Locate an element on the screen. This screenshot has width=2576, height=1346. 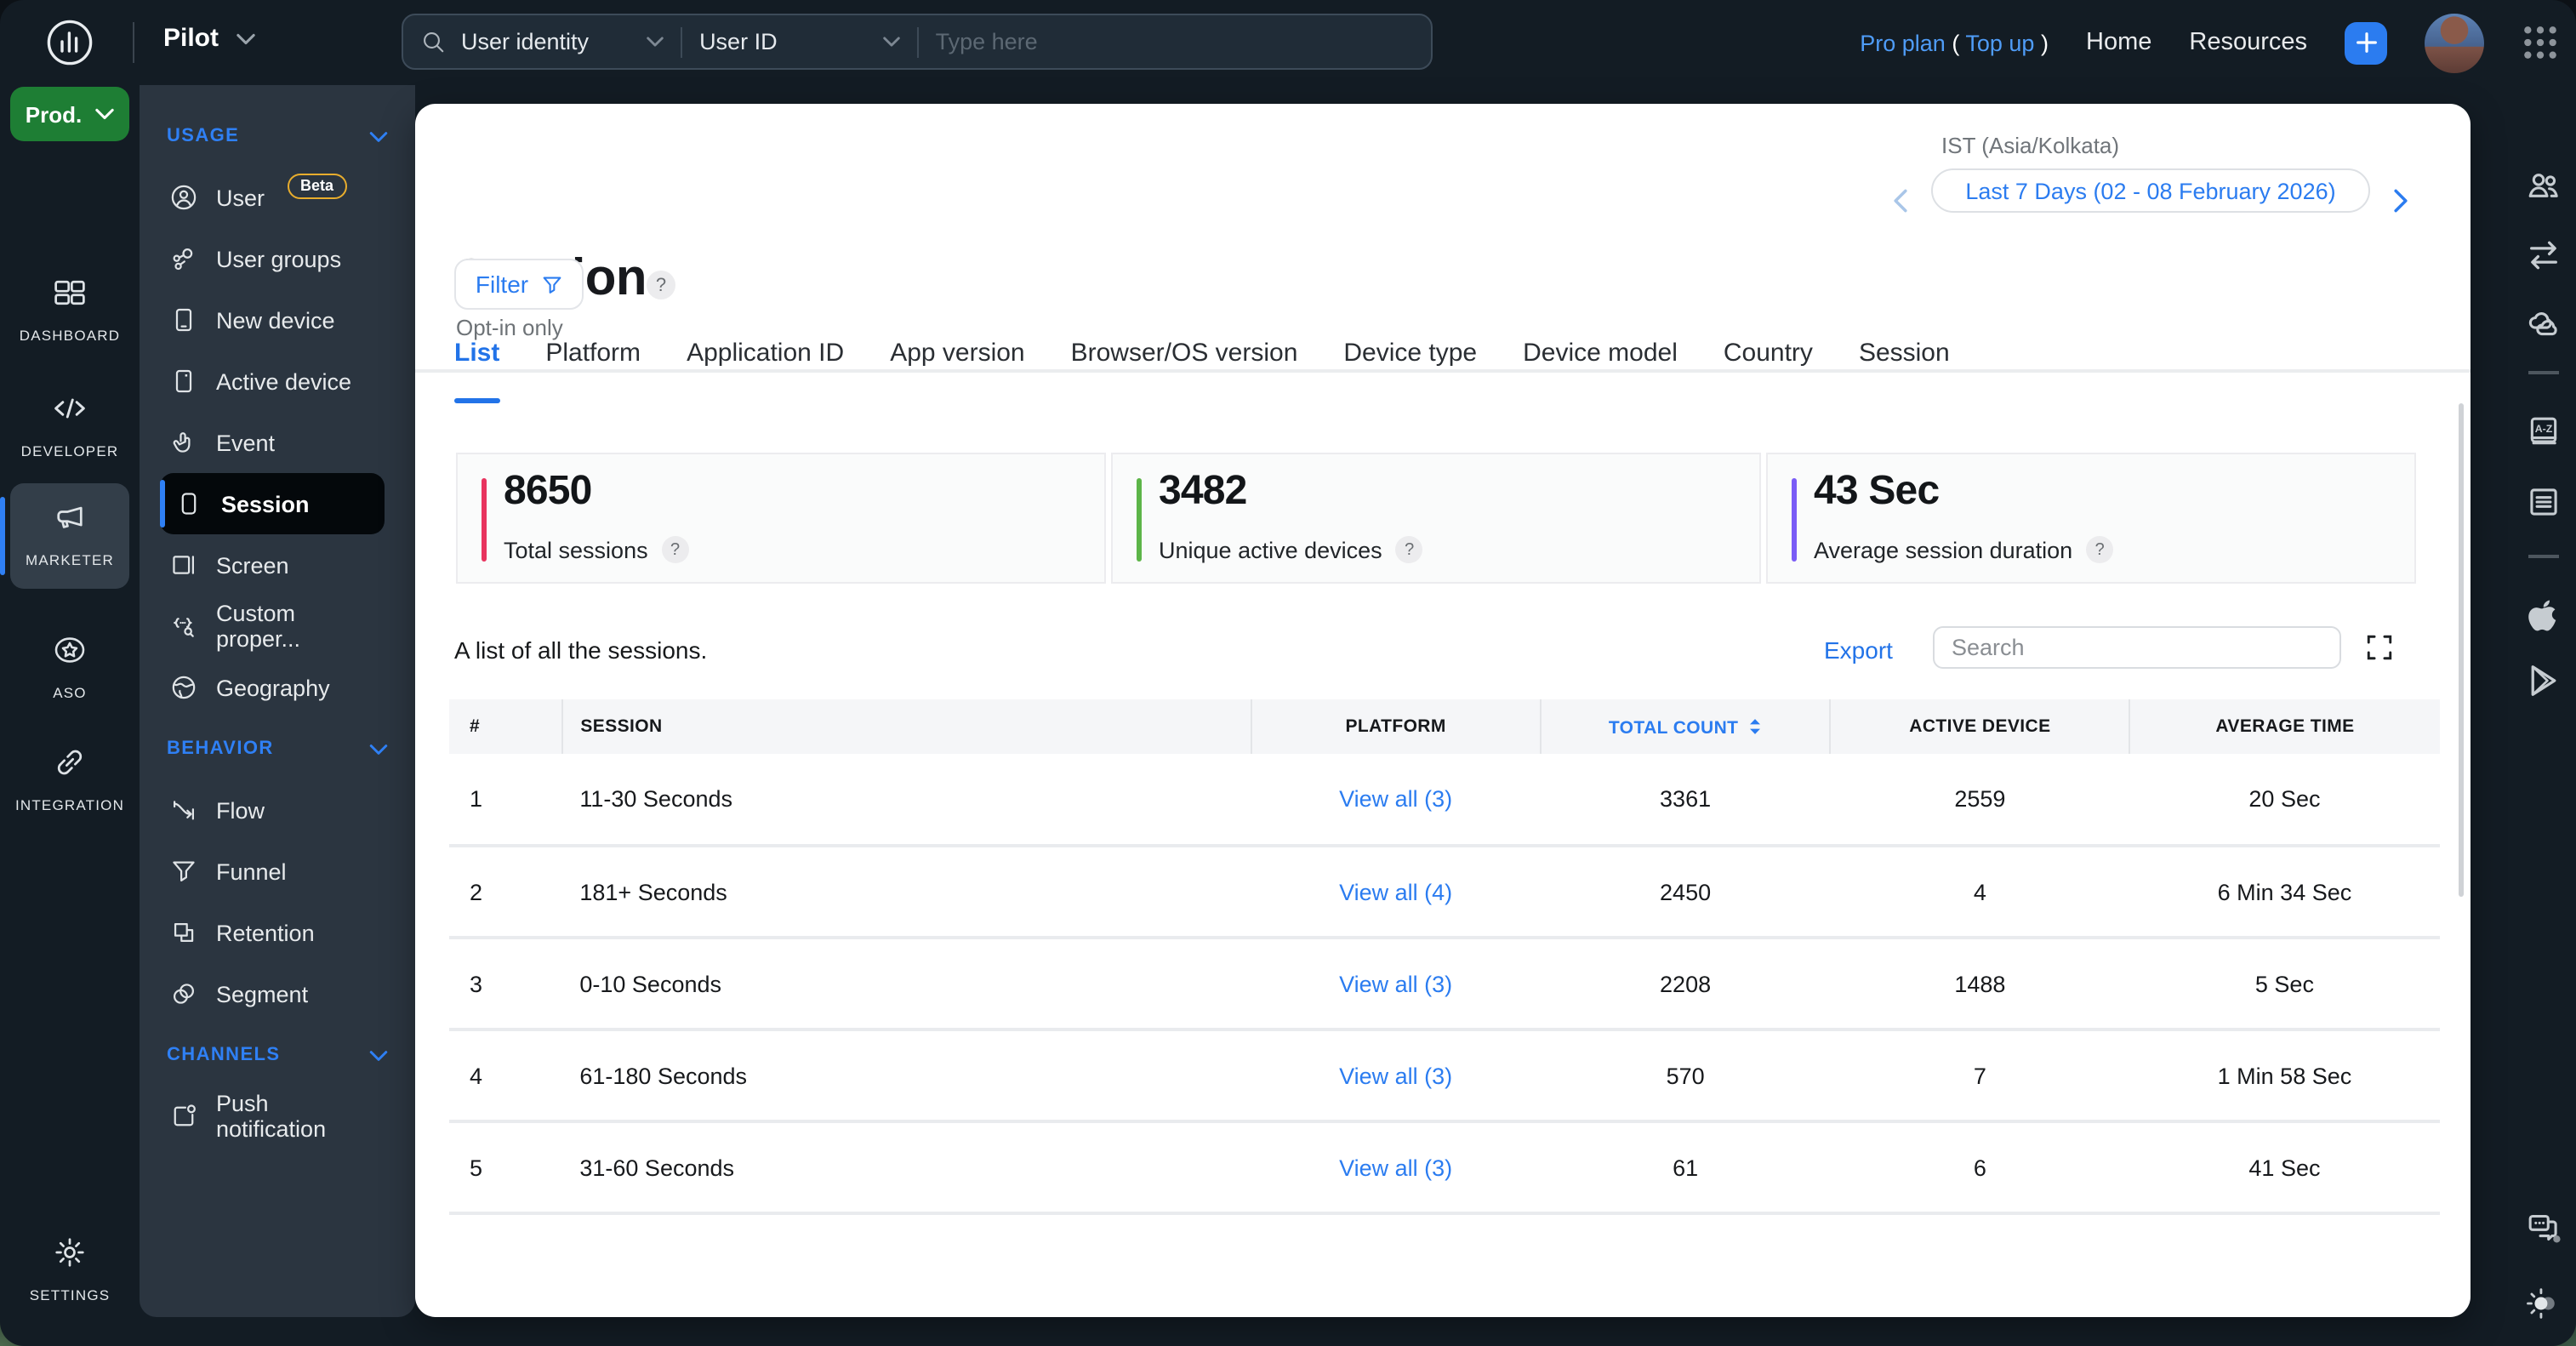
sidebar-item-event: Event is located at coordinates (277, 443).